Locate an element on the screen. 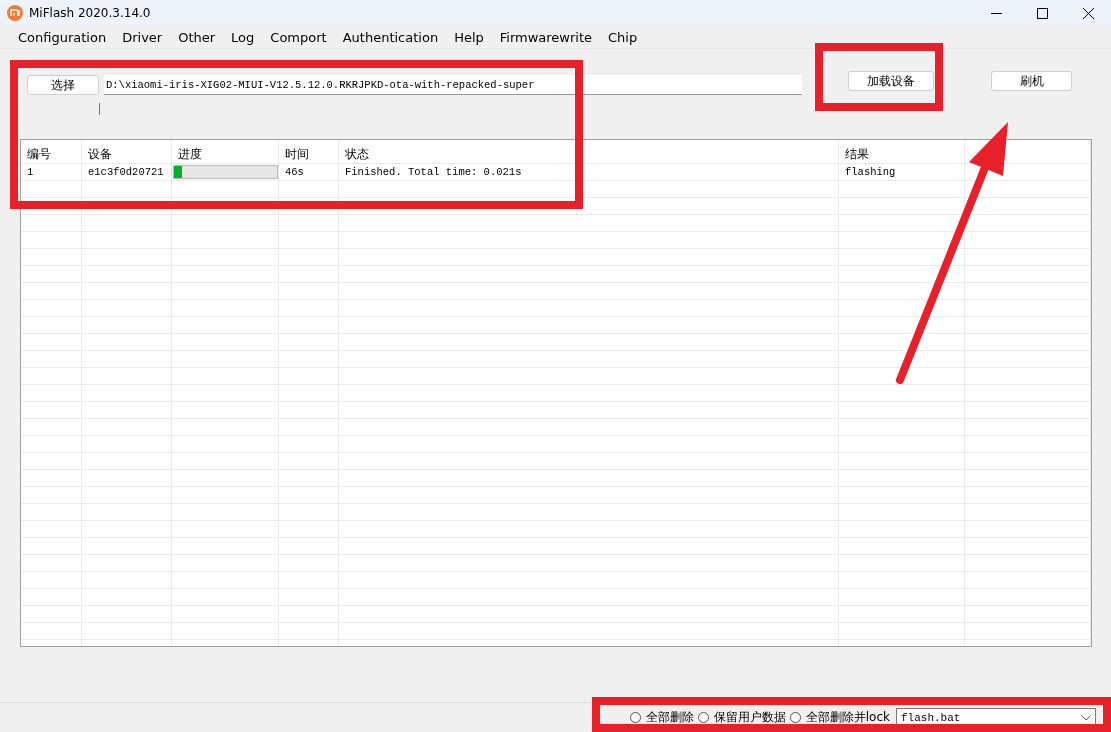  app-logo-icon is located at coordinates (15, 13).